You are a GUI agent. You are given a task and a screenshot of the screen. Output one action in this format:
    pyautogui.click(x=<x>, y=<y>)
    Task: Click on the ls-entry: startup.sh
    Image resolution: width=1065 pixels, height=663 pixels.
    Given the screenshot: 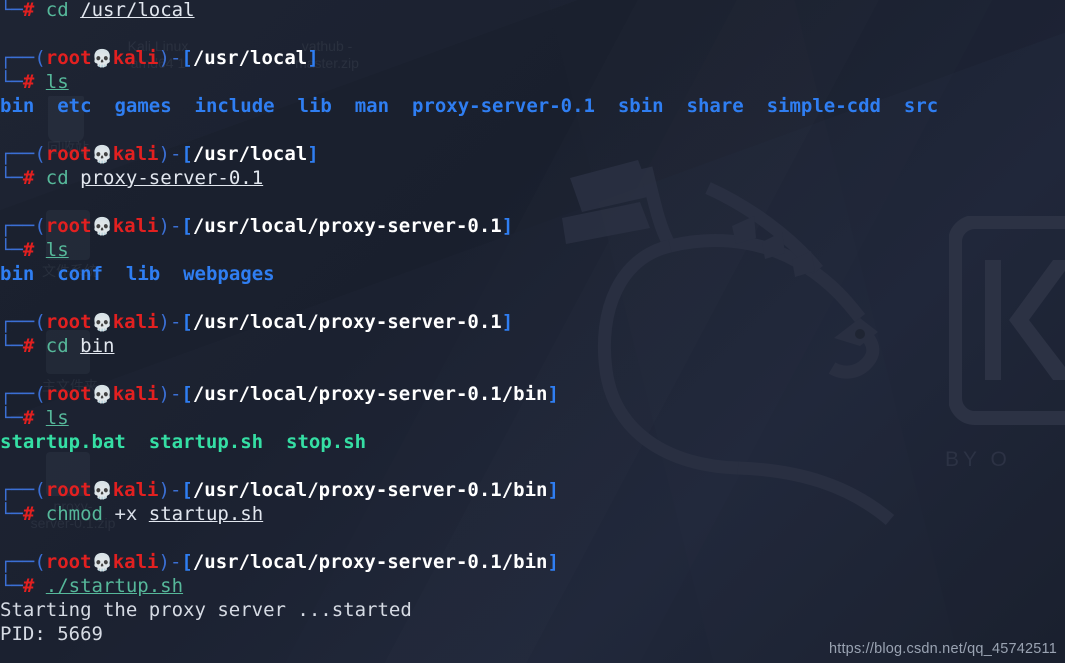 What is the action you would take?
    pyautogui.click(x=206, y=442)
    